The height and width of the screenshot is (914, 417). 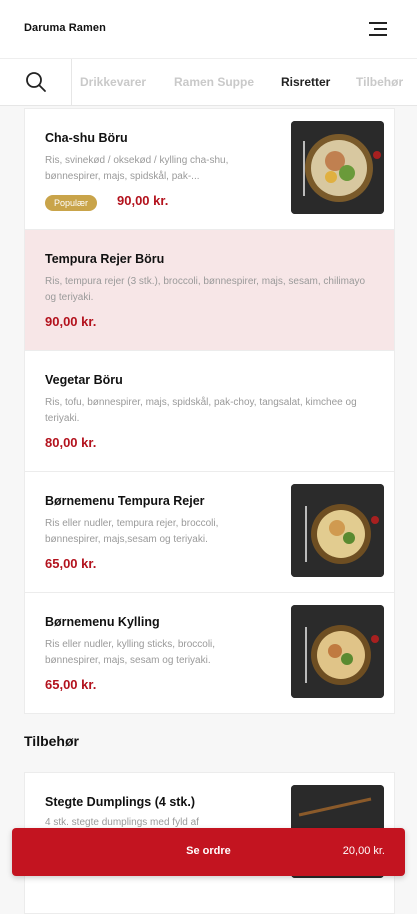 What do you see at coordinates (379, 82) in the screenshot?
I see `tab-tilbehor: Tilbehør` at bounding box center [379, 82].